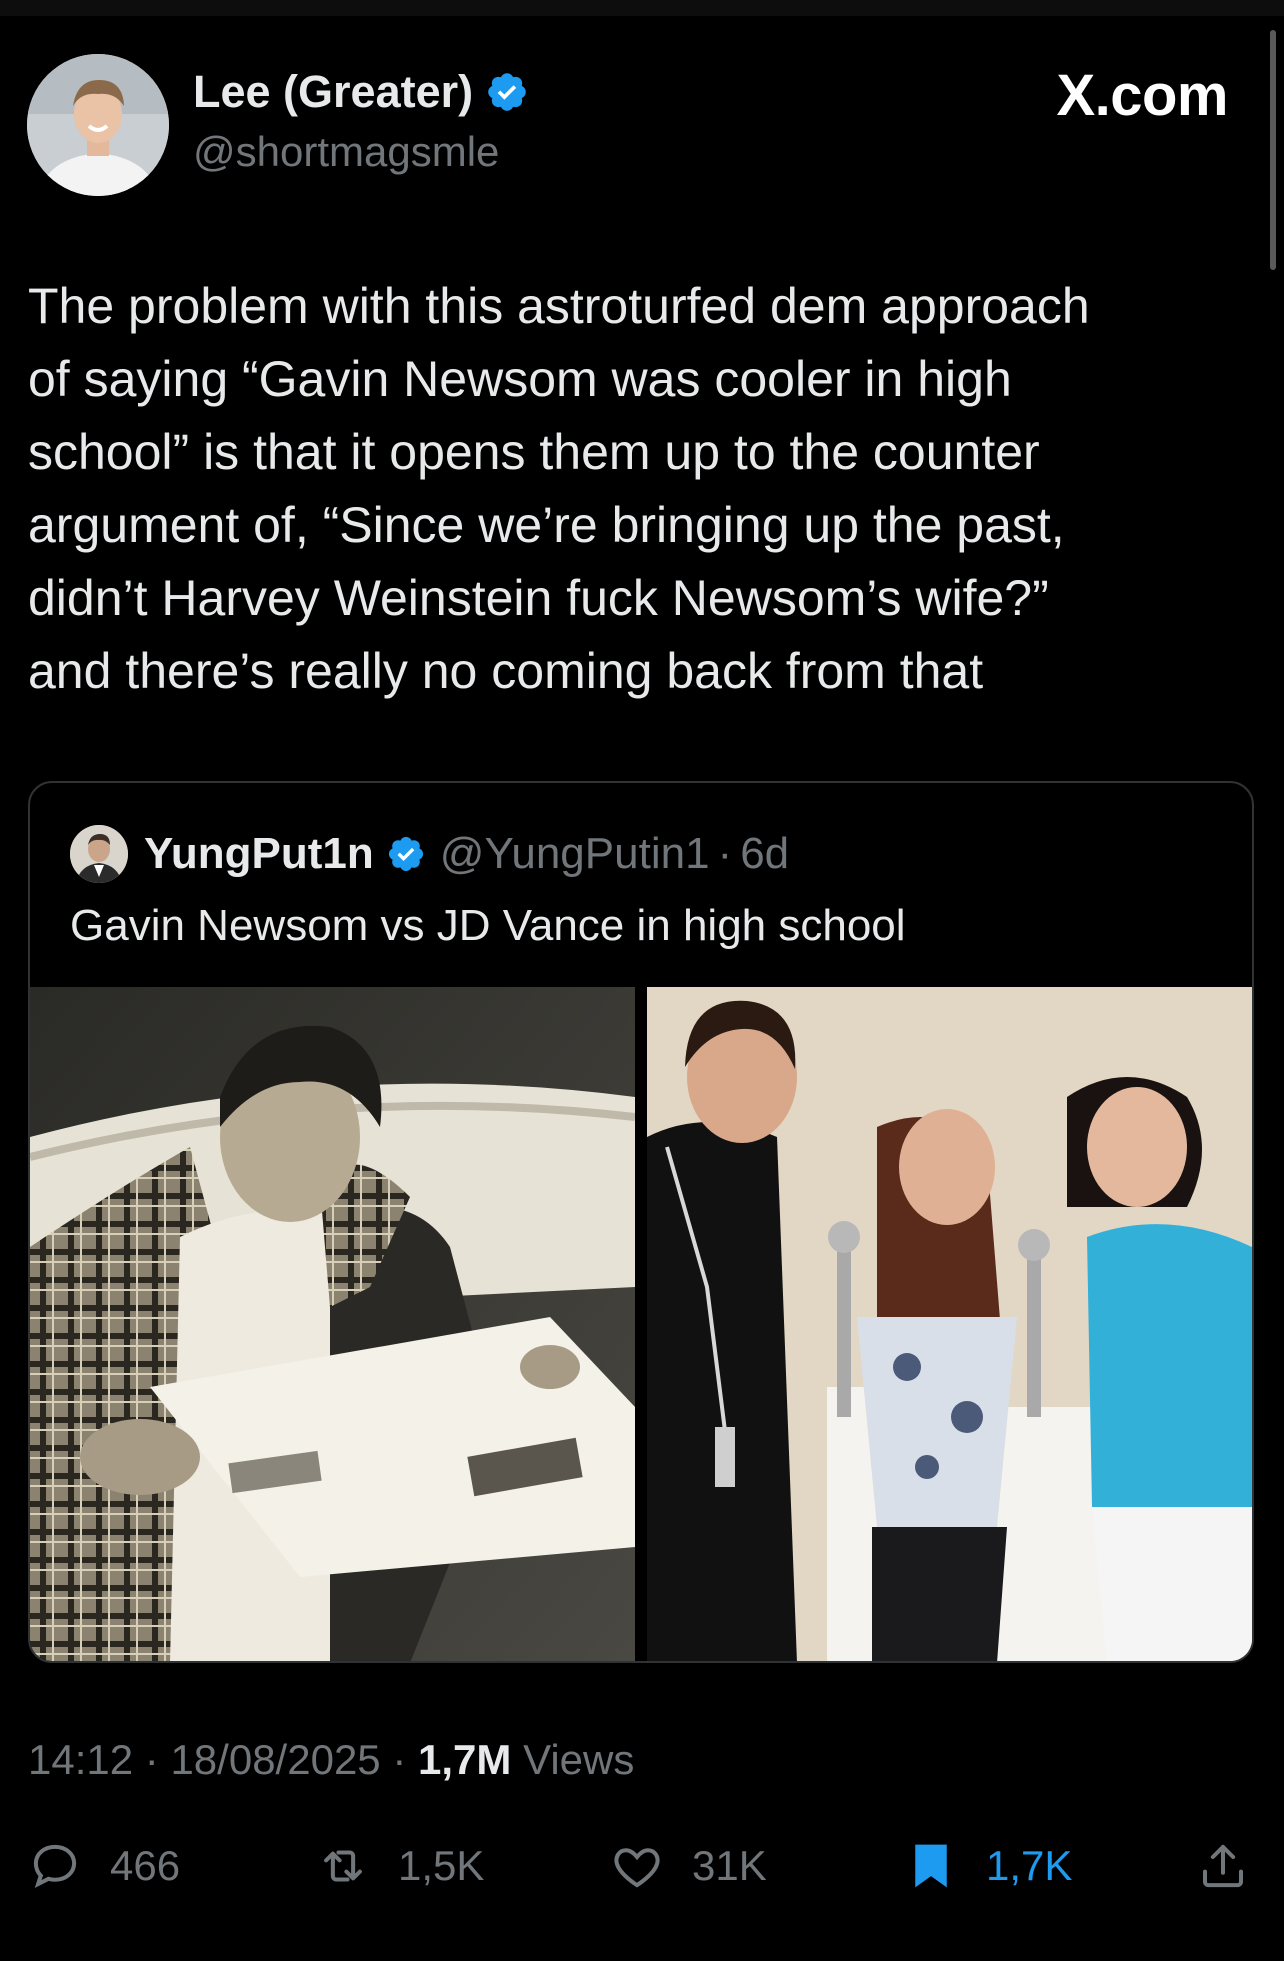 The image size is (1284, 1961). What do you see at coordinates (55, 1866) in the screenshot?
I see `reply-icon` at bounding box center [55, 1866].